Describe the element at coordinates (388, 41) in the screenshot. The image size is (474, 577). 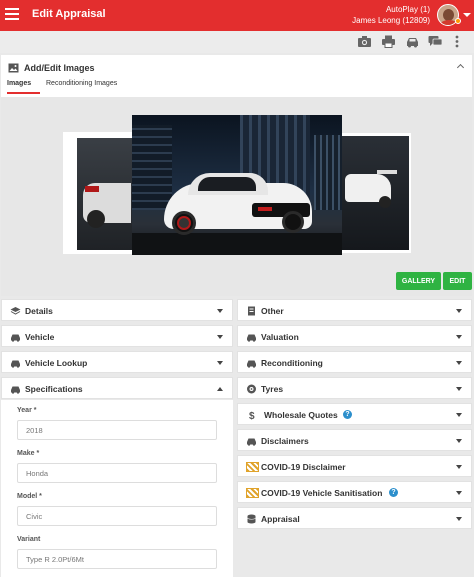
I see `printer-icon` at that location.